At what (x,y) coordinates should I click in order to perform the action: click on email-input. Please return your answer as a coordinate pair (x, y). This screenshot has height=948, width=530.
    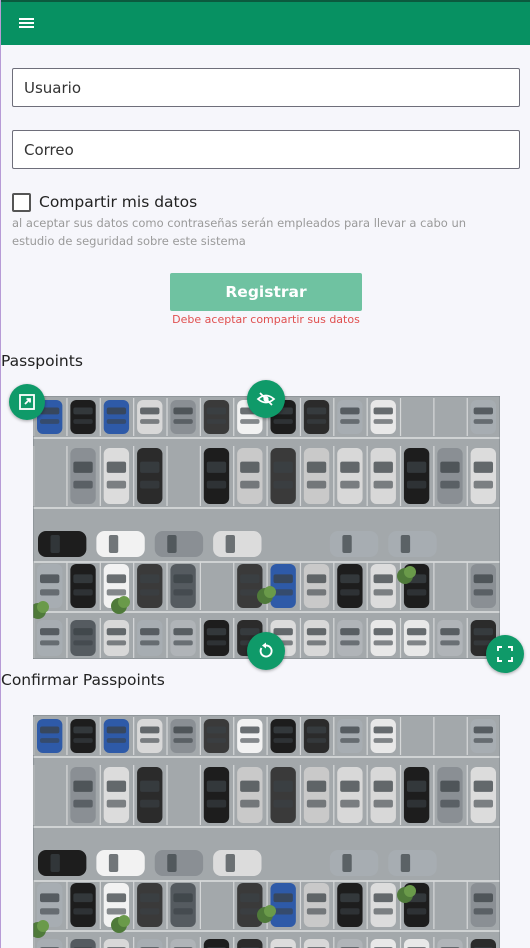
    Looking at the image, I should click on (266, 149).